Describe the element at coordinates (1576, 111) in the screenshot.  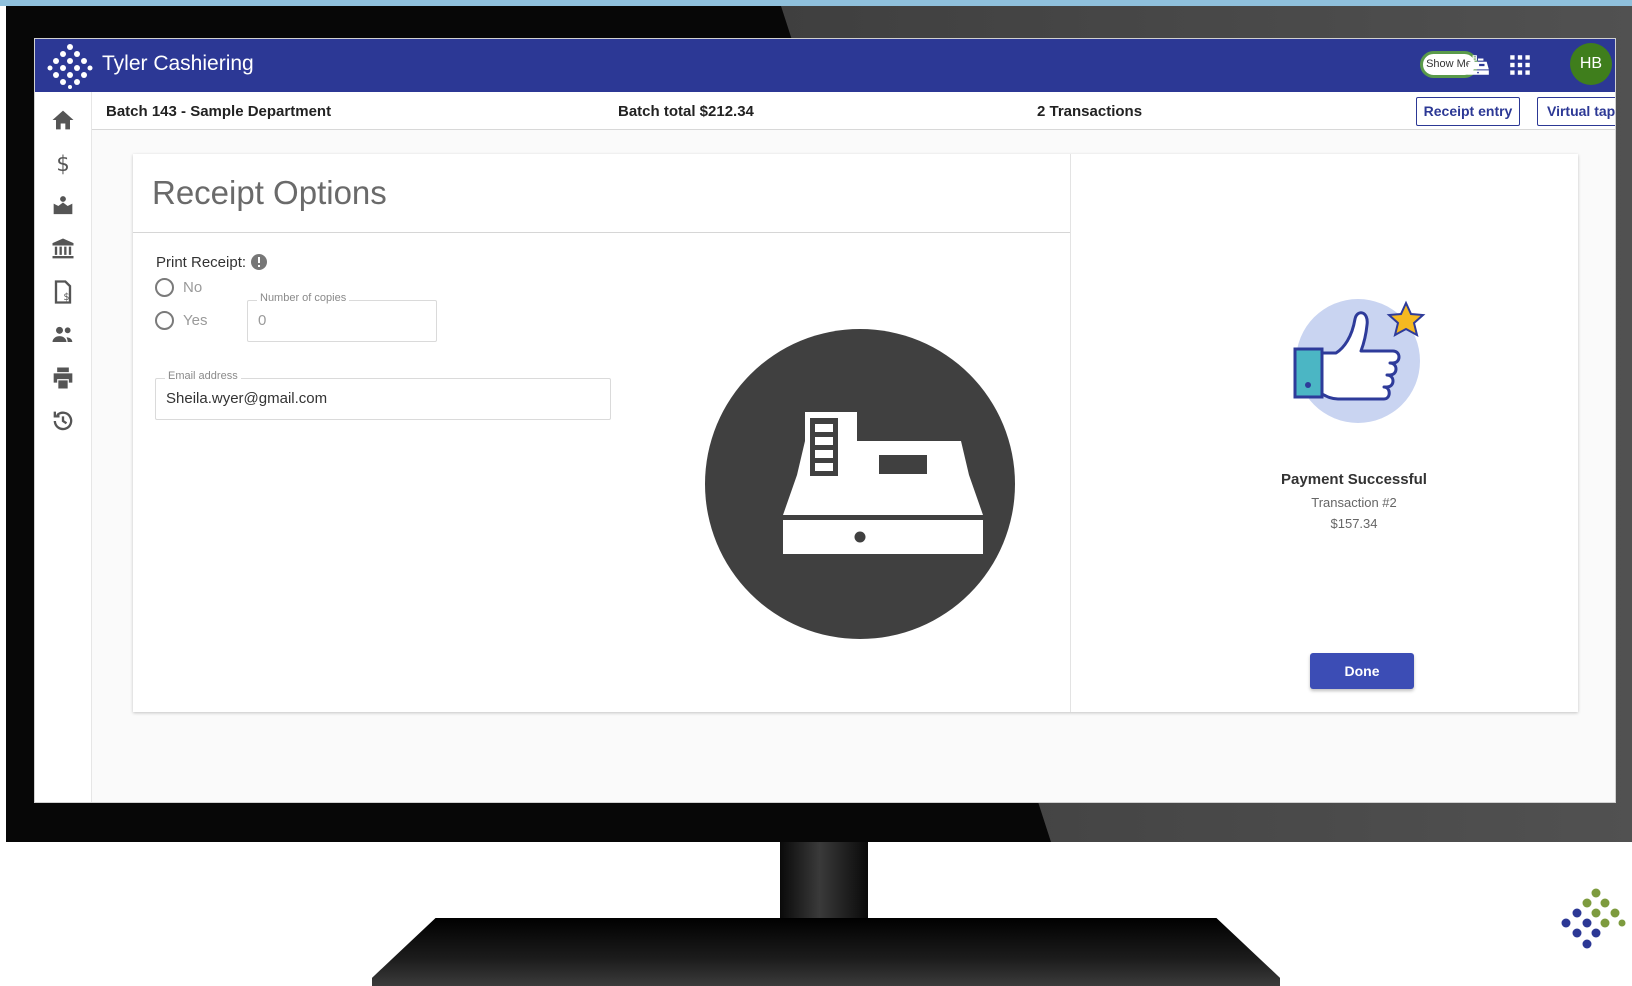
I see `virtual-tape-button: Virtual tape` at that location.